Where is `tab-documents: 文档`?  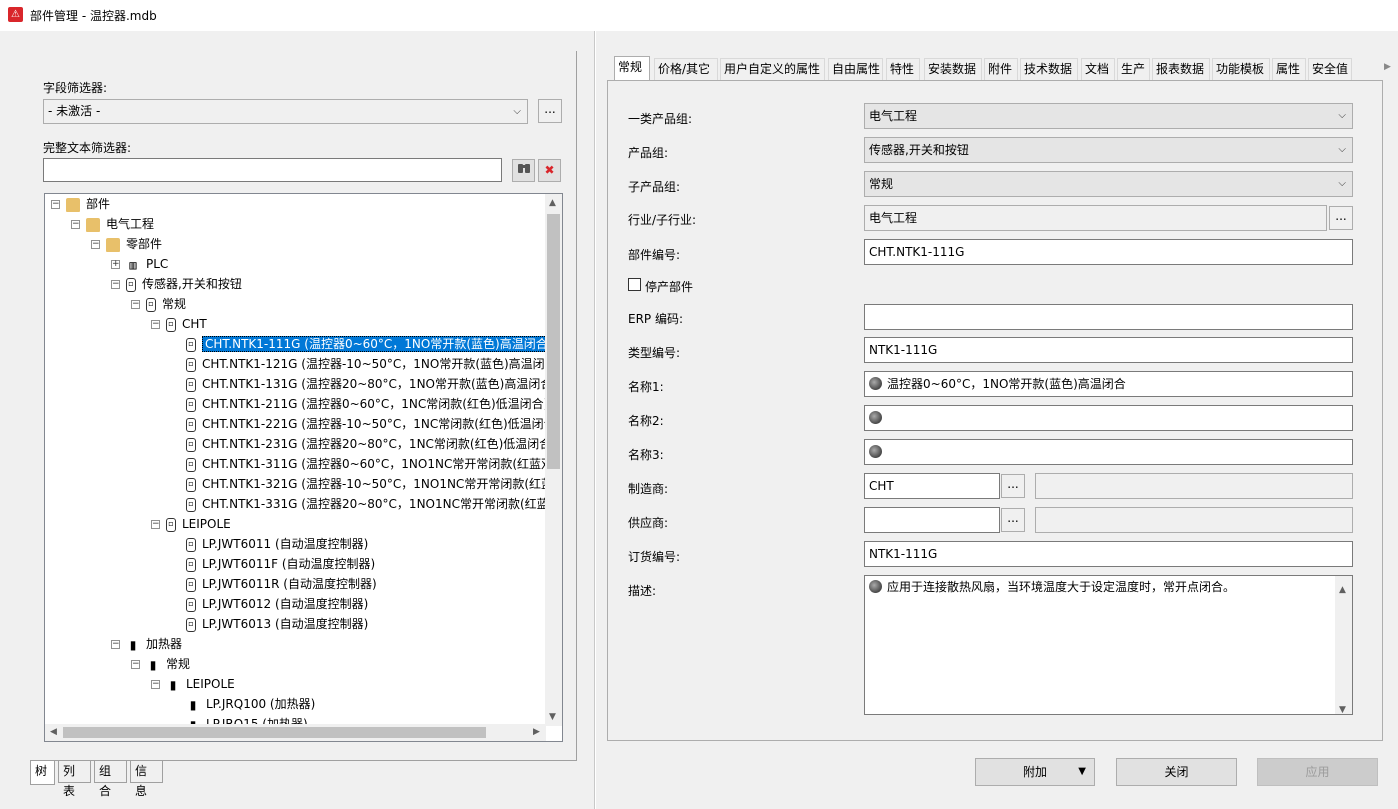
tab-documents: 文档 is located at coordinates (1098, 69).